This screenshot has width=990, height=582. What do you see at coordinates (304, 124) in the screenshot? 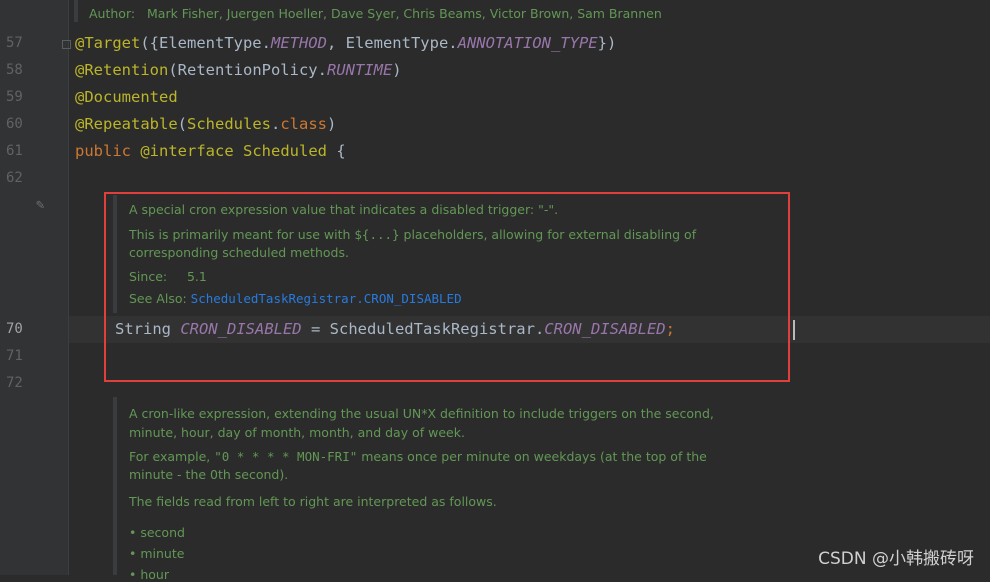
I see `keyword: class` at bounding box center [304, 124].